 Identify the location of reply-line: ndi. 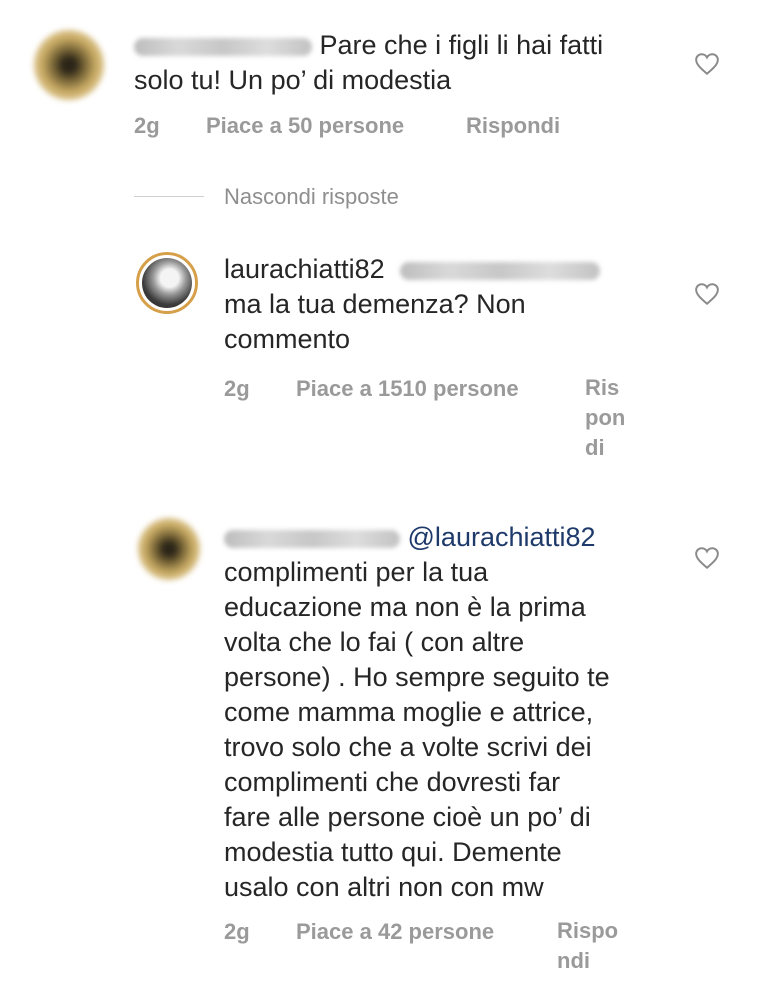
(573, 960).